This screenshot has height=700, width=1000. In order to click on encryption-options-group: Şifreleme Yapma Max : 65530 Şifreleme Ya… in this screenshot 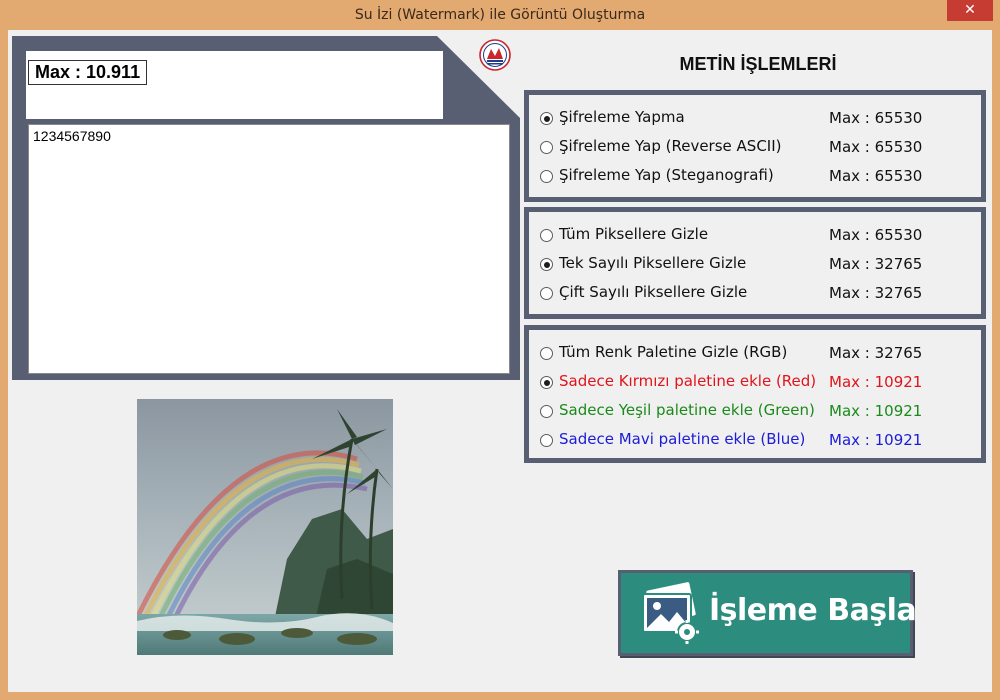, I will do `click(755, 146)`.